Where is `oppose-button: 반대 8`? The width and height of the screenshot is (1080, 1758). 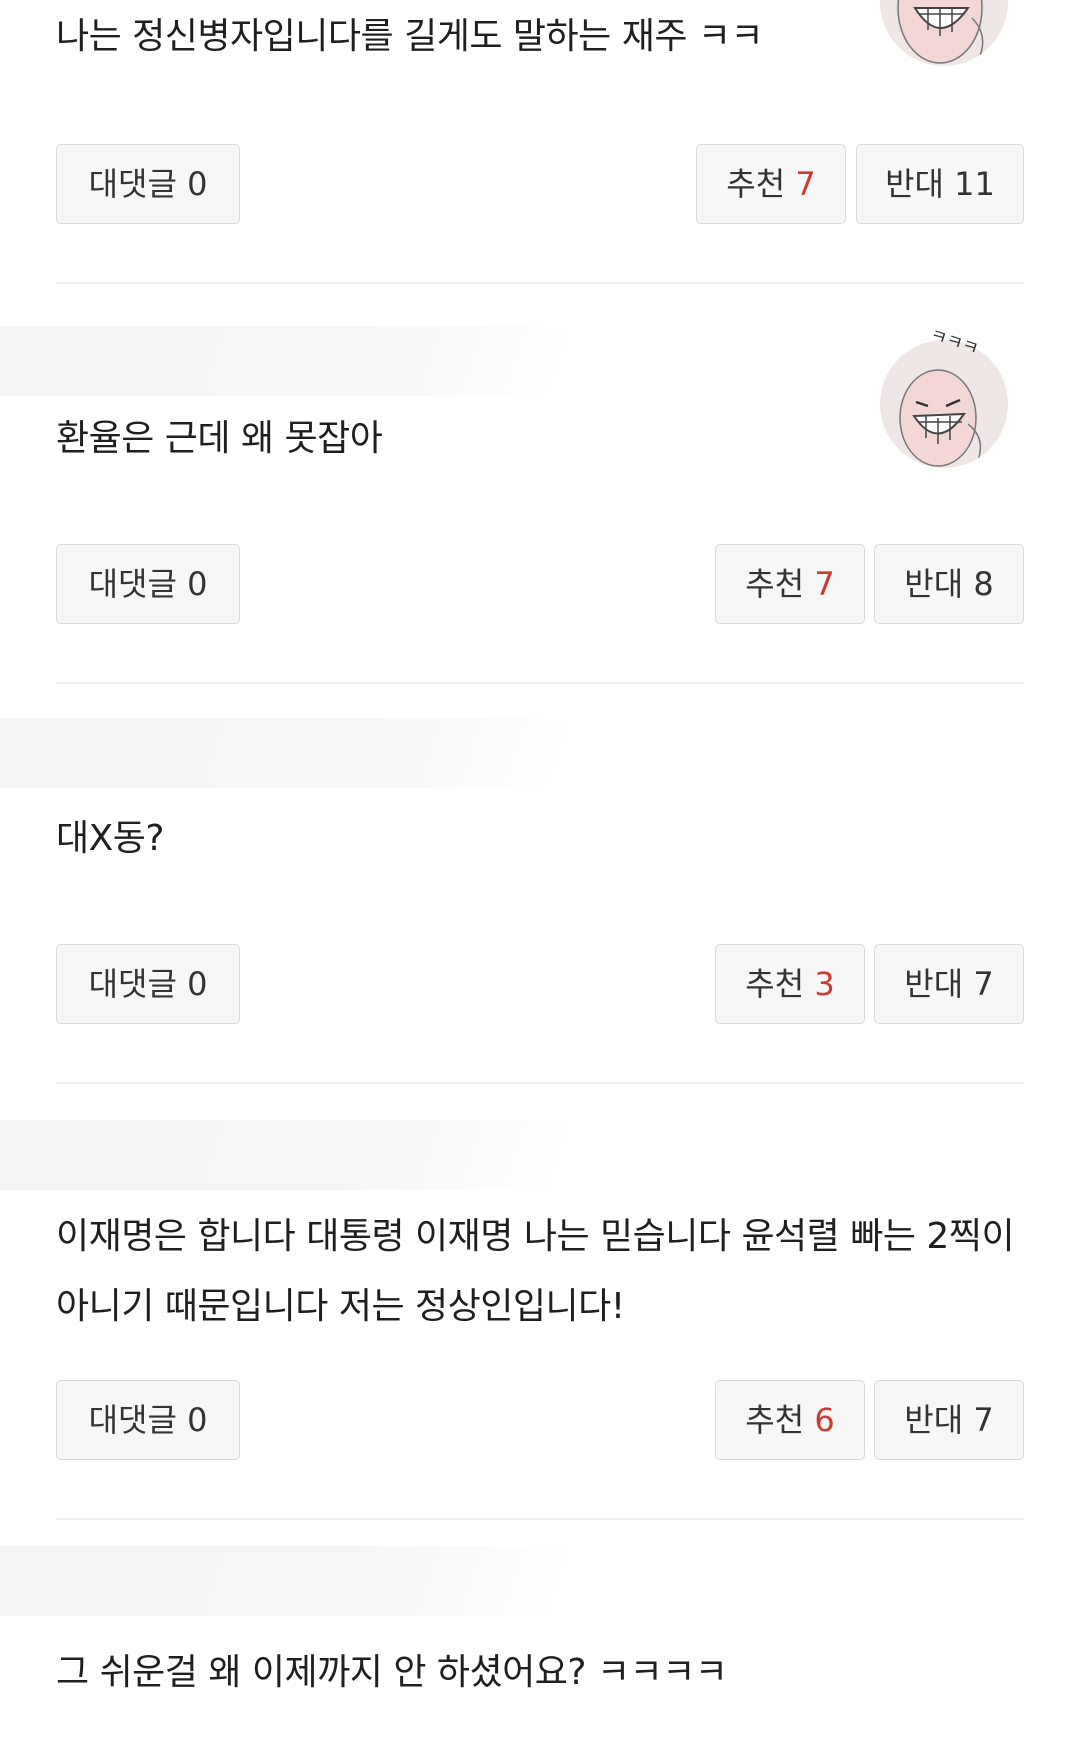 oppose-button: 반대 8 is located at coordinates (949, 584).